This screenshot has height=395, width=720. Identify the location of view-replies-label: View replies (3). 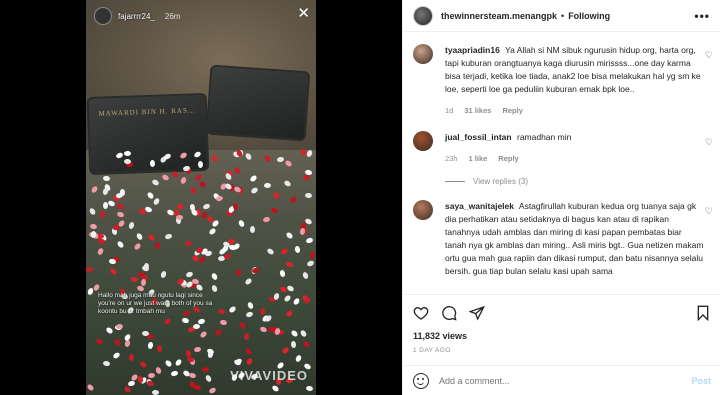
(500, 181).